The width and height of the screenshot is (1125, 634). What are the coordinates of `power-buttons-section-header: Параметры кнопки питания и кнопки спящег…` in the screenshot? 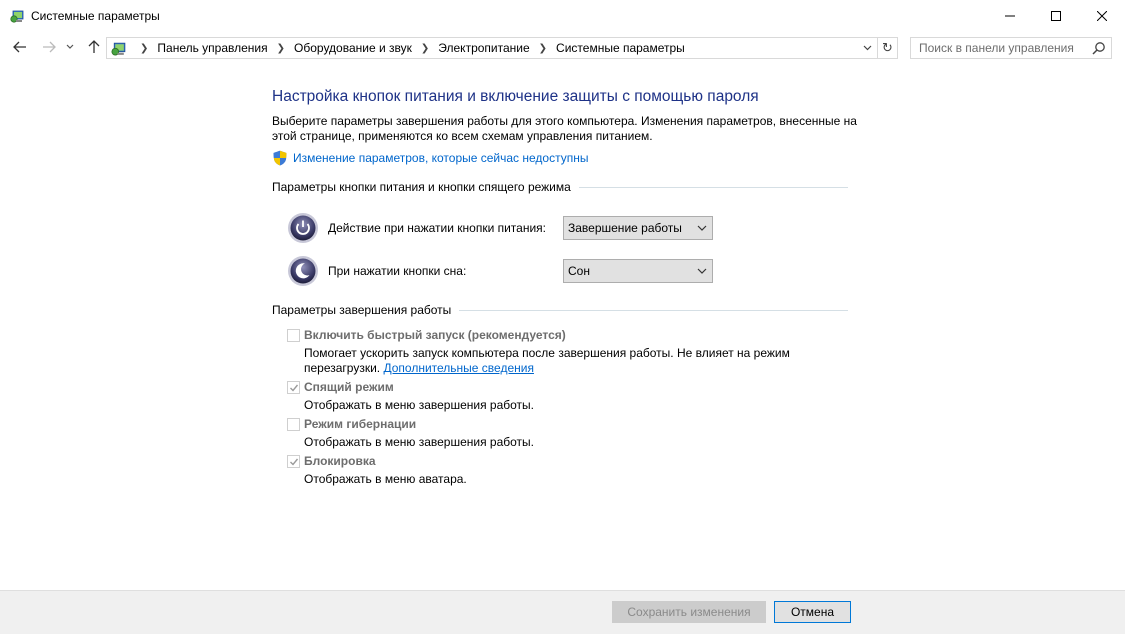 It's located at (560, 187).